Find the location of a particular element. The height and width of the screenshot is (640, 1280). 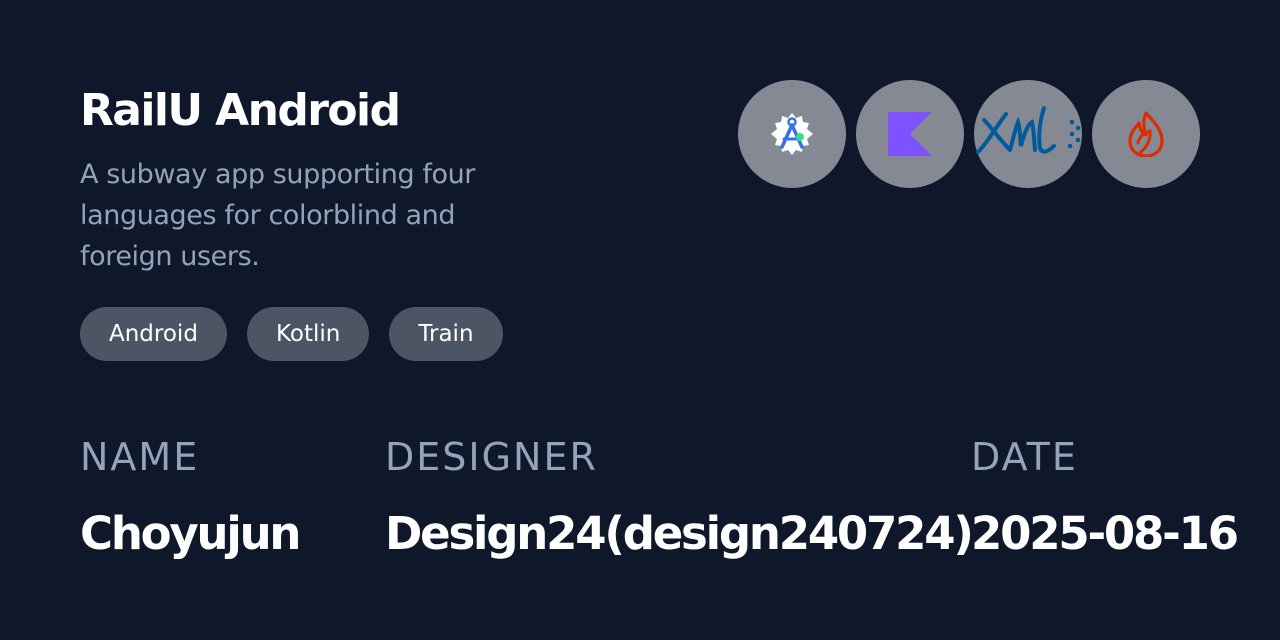

xml-icon is located at coordinates (1028, 134).